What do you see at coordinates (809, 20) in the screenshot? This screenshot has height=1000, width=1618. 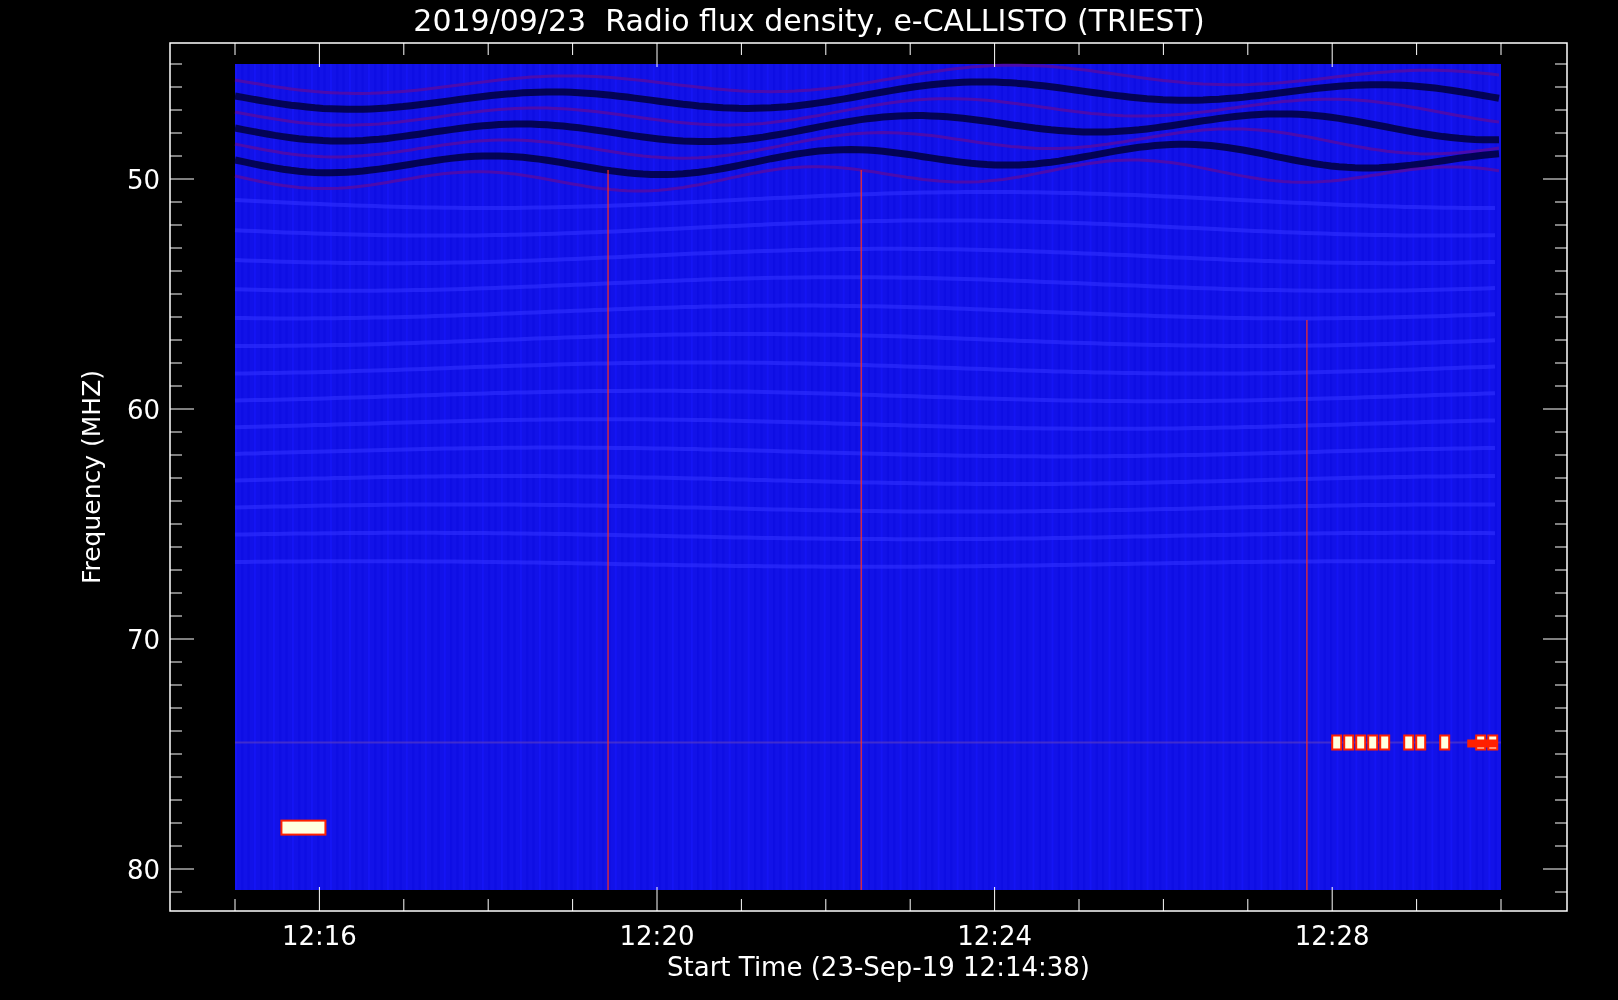 I see `chart-title: 2019/09/23 Radio flux density, e-CALLISTO (TRIEST)` at bounding box center [809, 20].